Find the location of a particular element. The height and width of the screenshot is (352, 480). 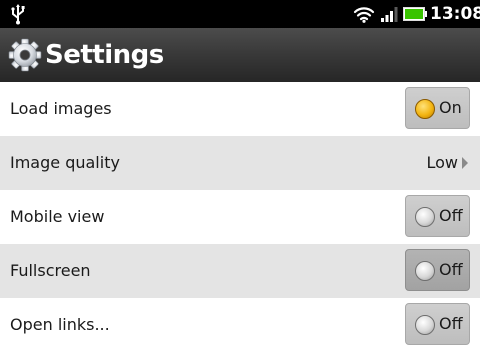

mobile-view-toggle: Off is located at coordinates (437, 216).